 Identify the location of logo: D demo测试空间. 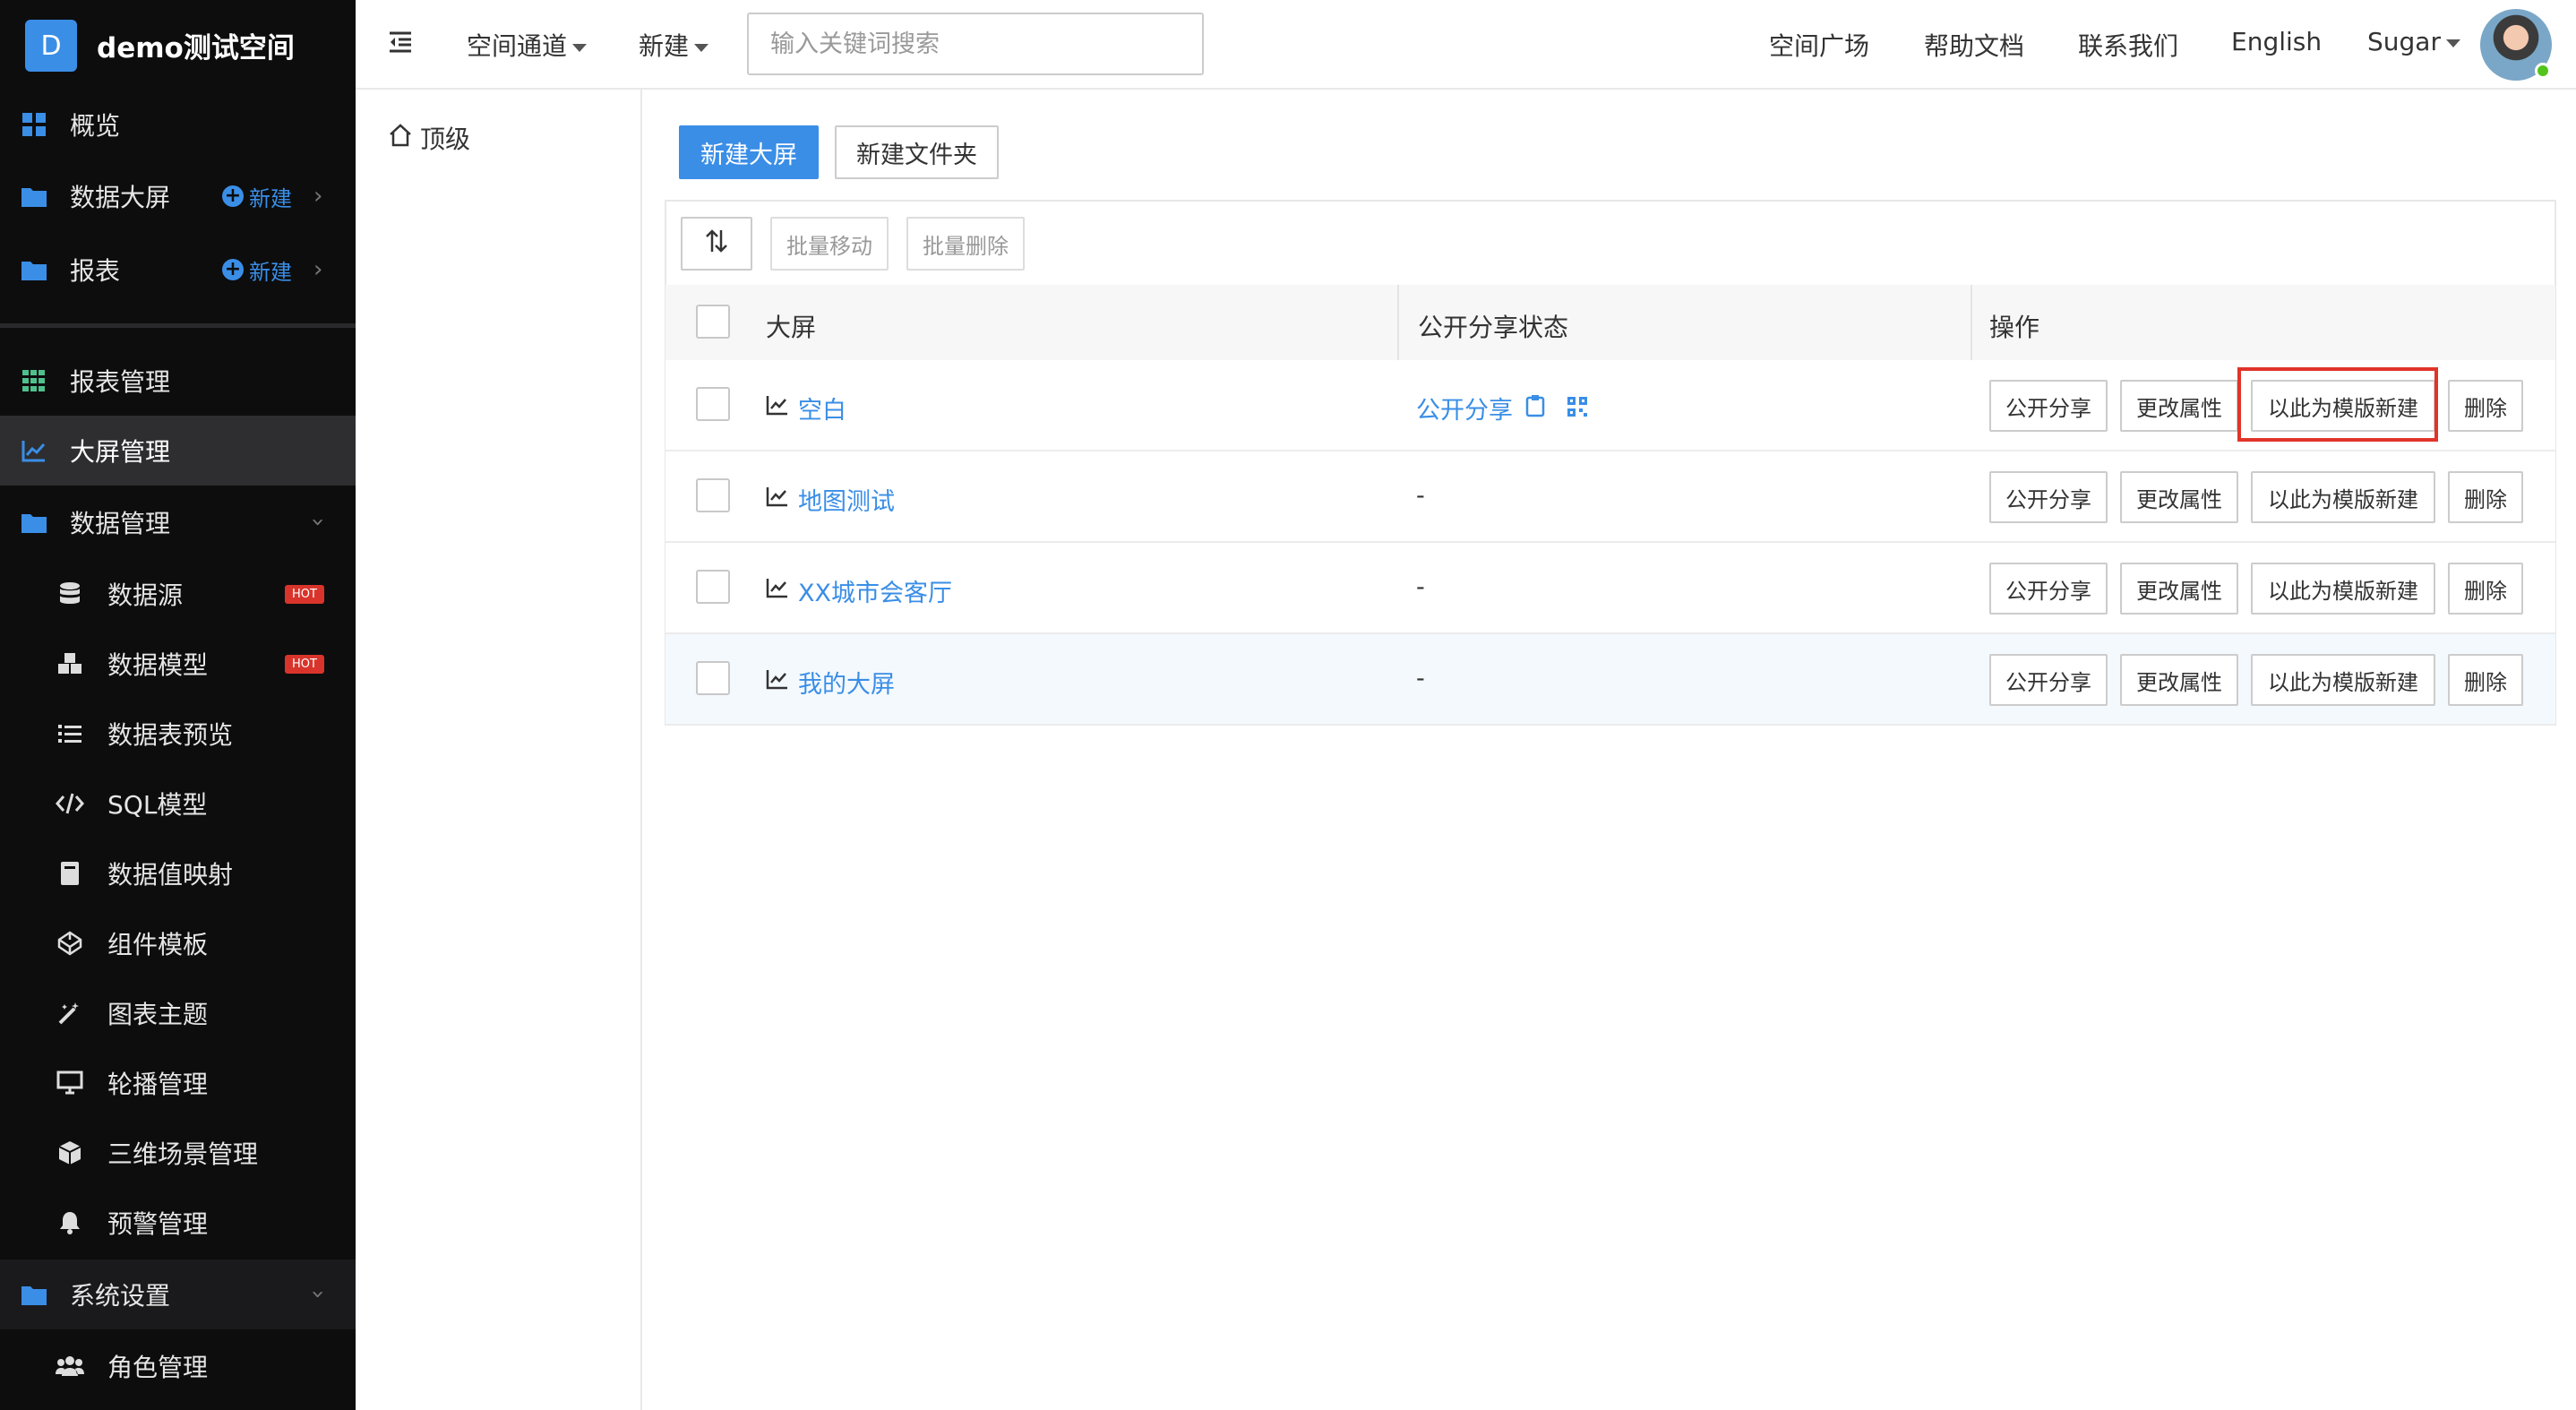
(178, 45).